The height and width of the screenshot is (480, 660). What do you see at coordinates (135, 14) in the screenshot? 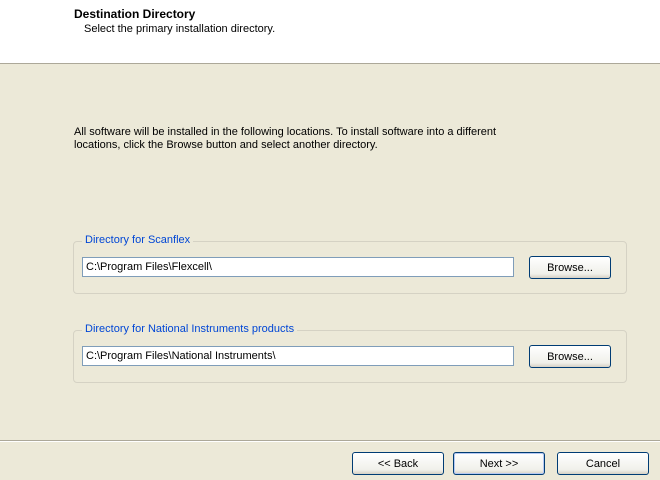
I see `page-title: Destination Directory` at bounding box center [135, 14].